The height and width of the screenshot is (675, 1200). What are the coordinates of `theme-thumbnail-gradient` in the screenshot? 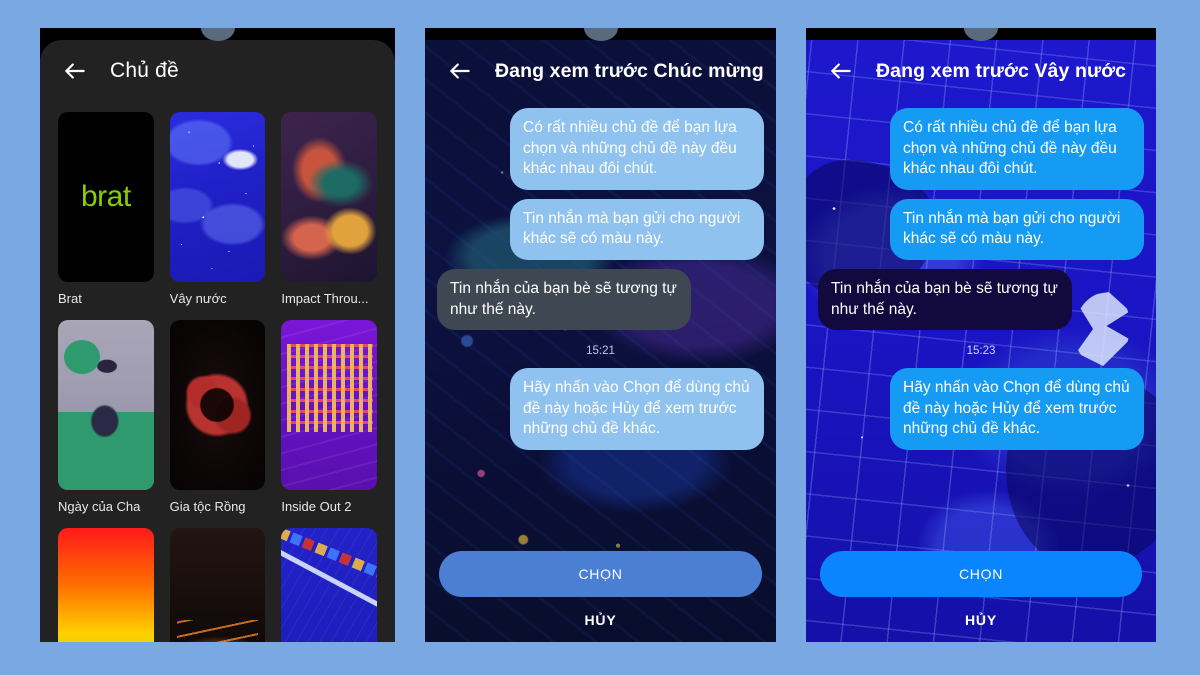 It's located at (106, 585).